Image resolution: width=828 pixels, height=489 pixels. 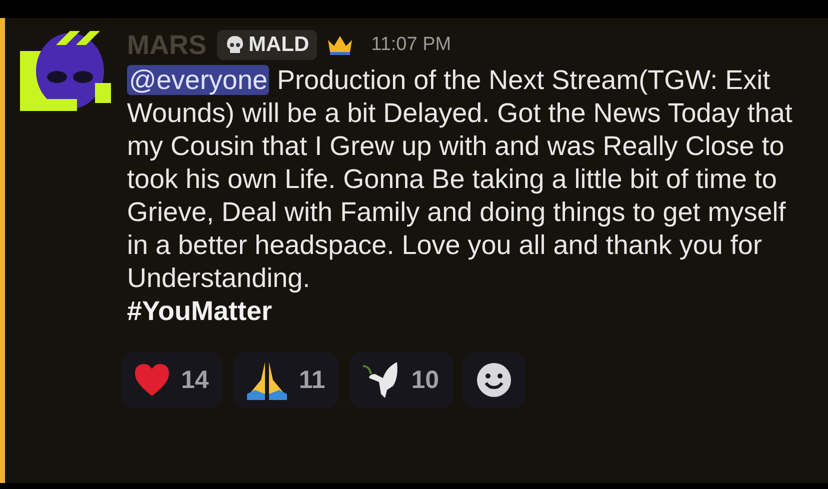 I want to click on crown-icon, so click(x=340, y=45).